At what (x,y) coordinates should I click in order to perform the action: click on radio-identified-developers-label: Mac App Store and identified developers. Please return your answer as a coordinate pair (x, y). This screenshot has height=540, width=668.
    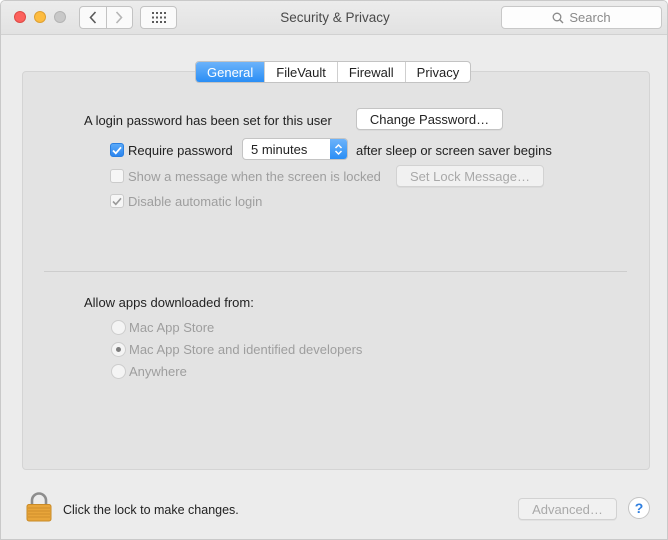
    Looking at the image, I should click on (246, 349).